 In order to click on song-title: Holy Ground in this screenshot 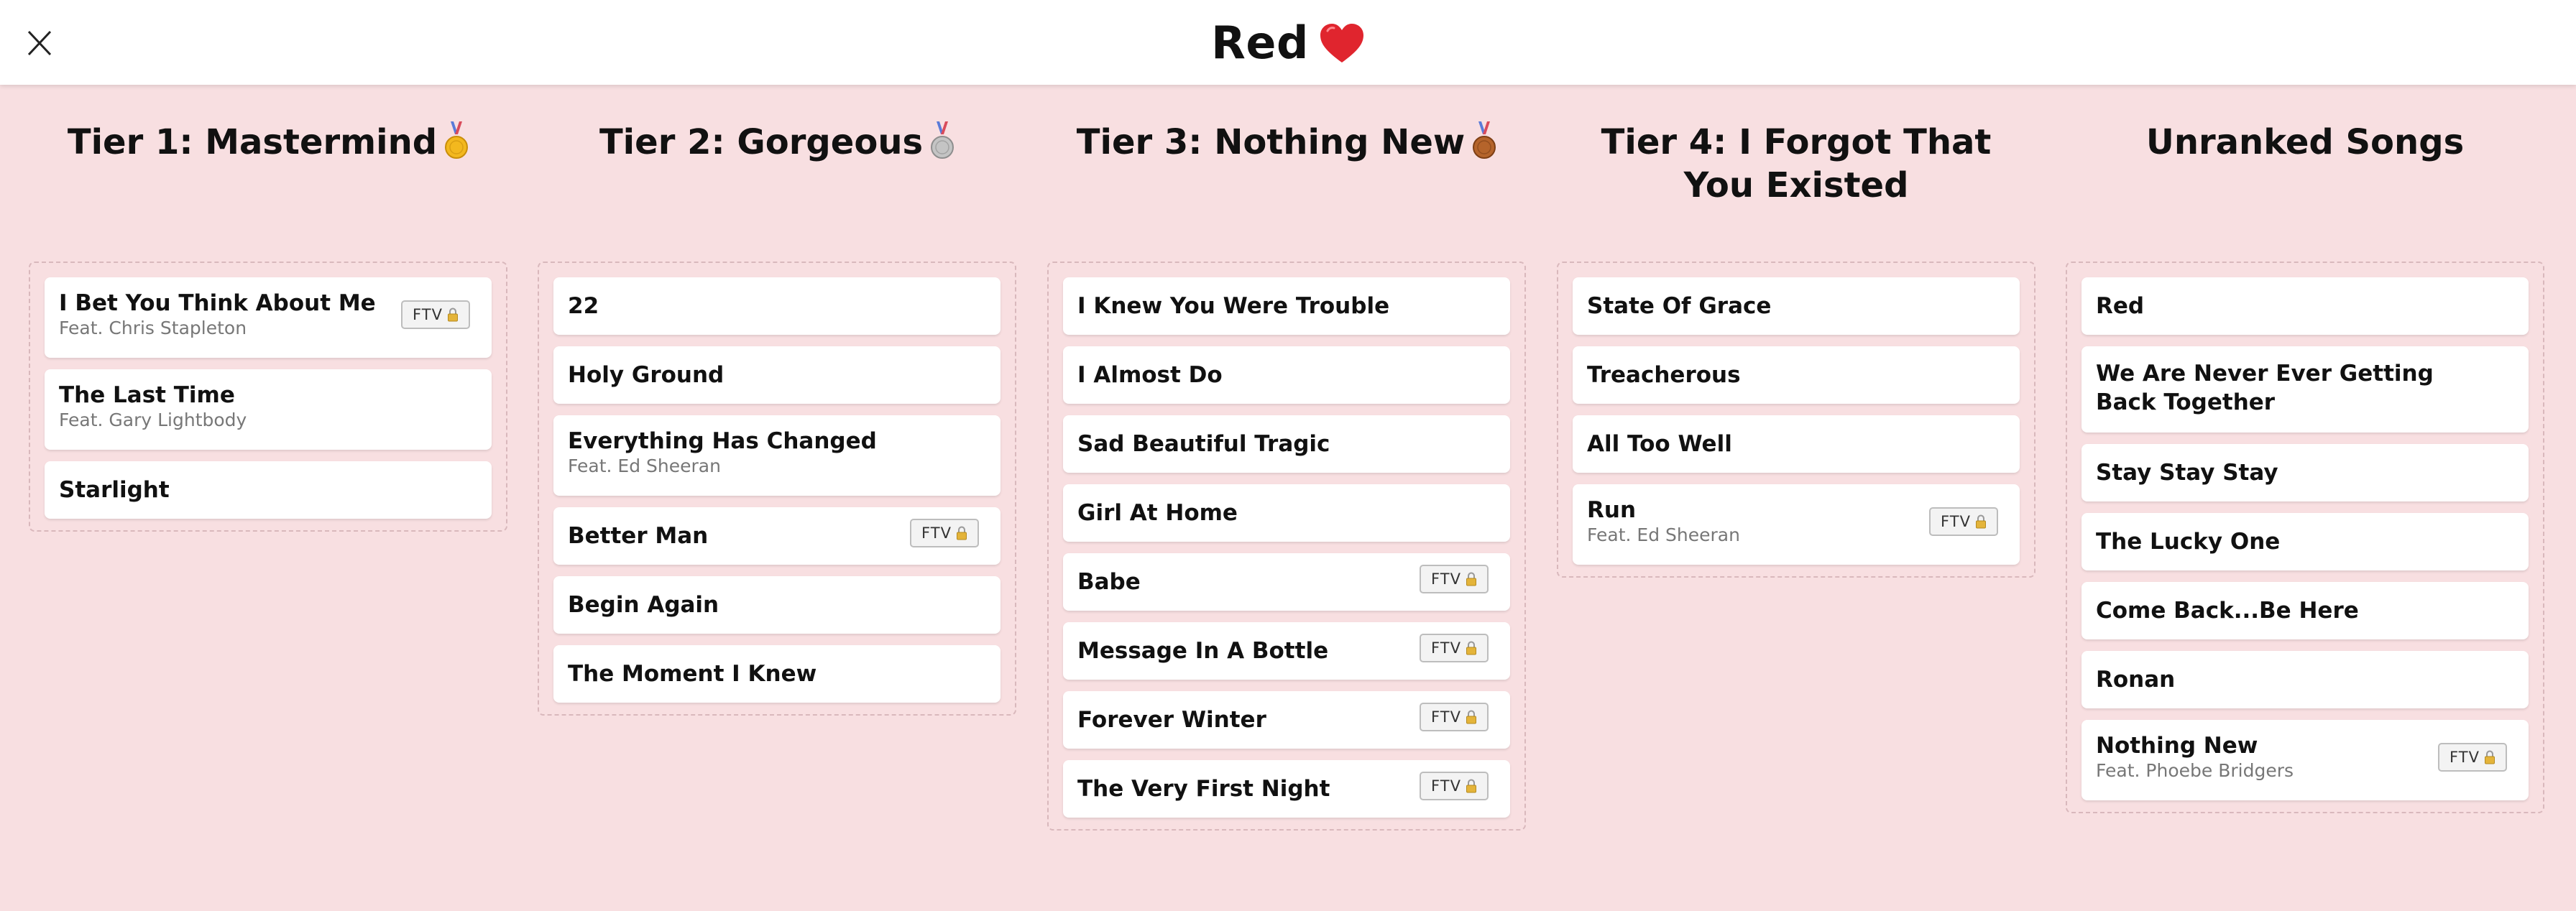, I will do `click(646, 375)`.